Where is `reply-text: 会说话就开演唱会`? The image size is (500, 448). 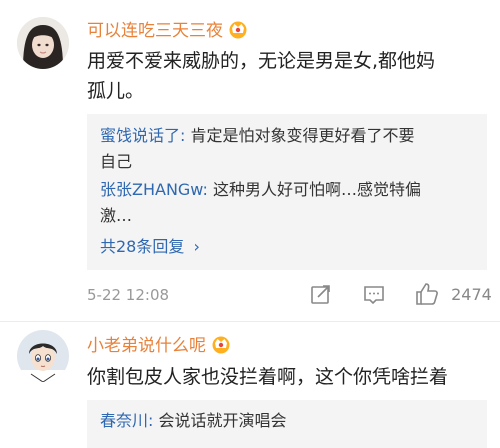
reply-text: 会说话就开演唱会 is located at coordinates (220, 420).